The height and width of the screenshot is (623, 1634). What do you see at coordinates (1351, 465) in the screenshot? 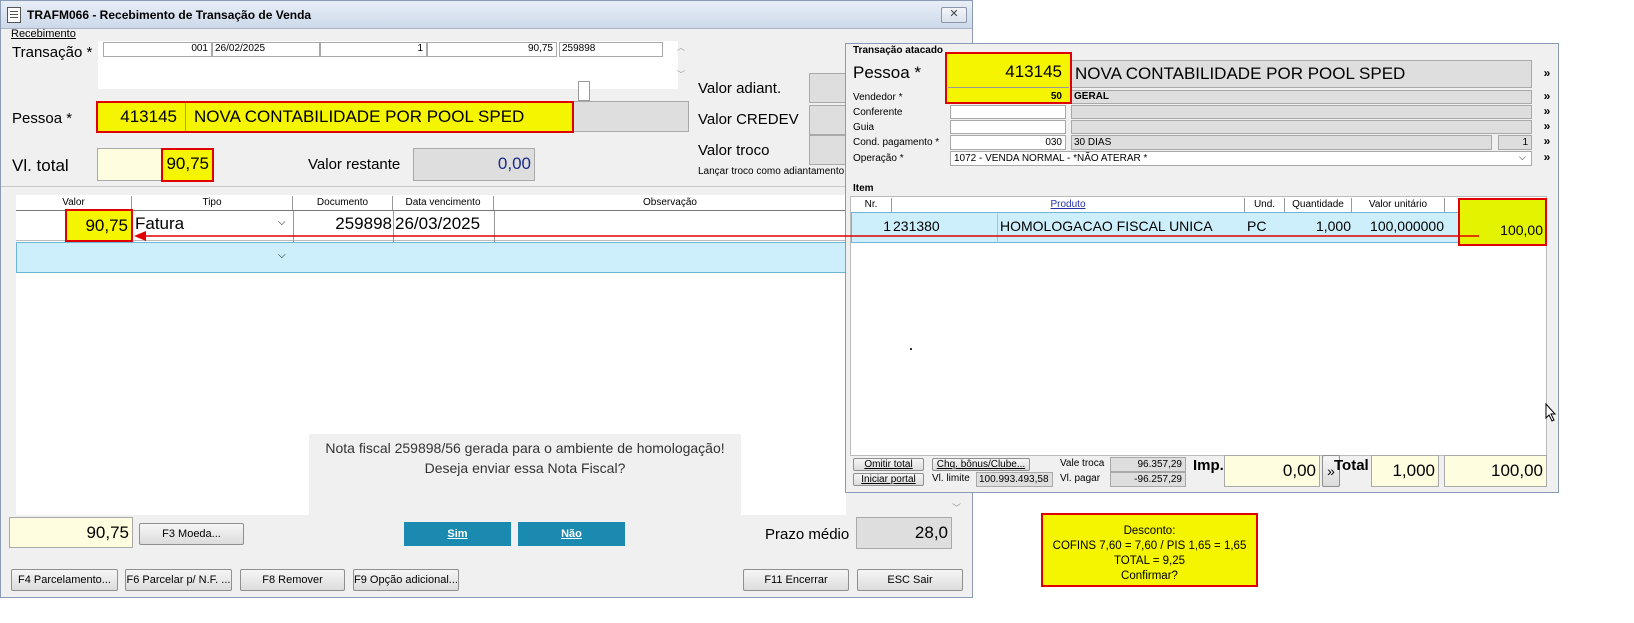
I see `total-label: Total` at bounding box center [1351, 465].